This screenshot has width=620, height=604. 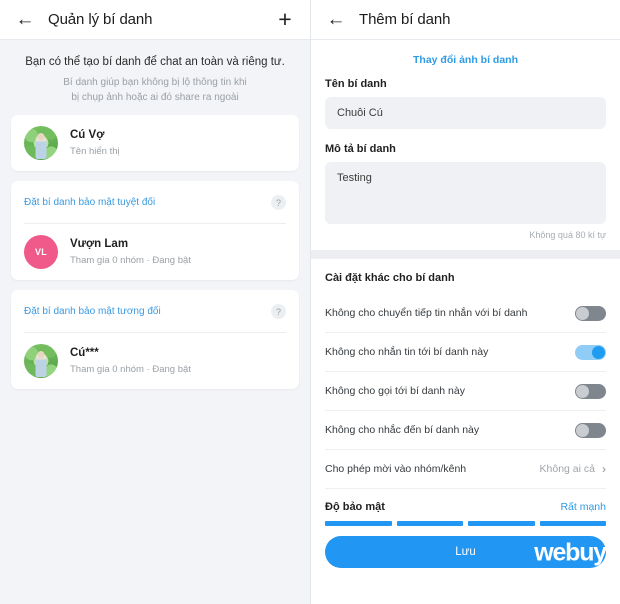 What do you see at coordinates (356, 84) in the screenshot?
I see `name-field-label: Tên bí danh` at bounding box center [356, 84].